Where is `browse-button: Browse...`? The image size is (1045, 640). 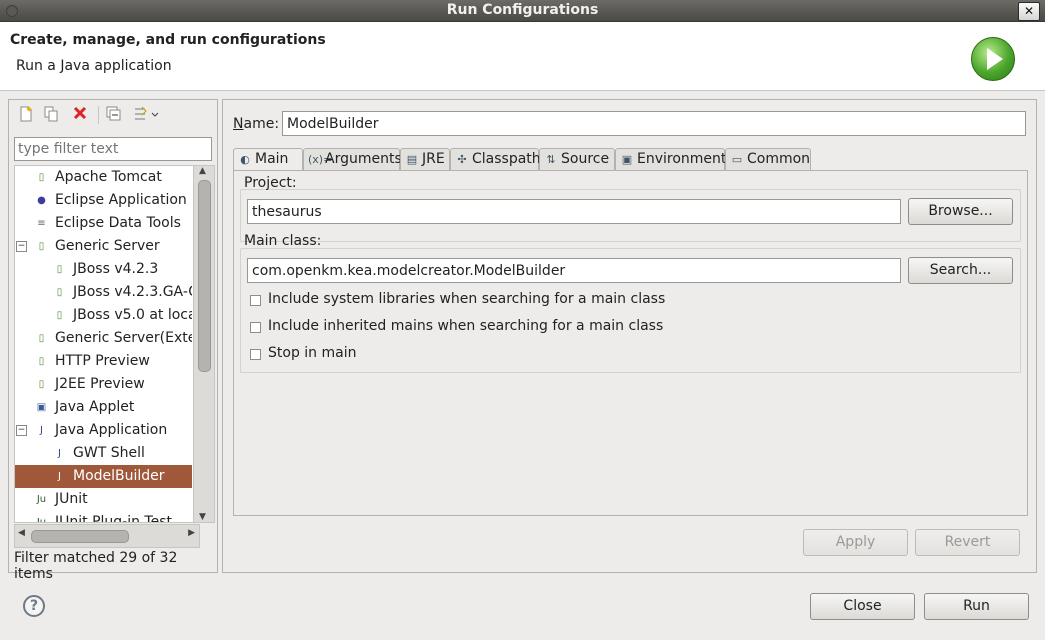
browse-button: Browse... is located at coordinates (960, 211).